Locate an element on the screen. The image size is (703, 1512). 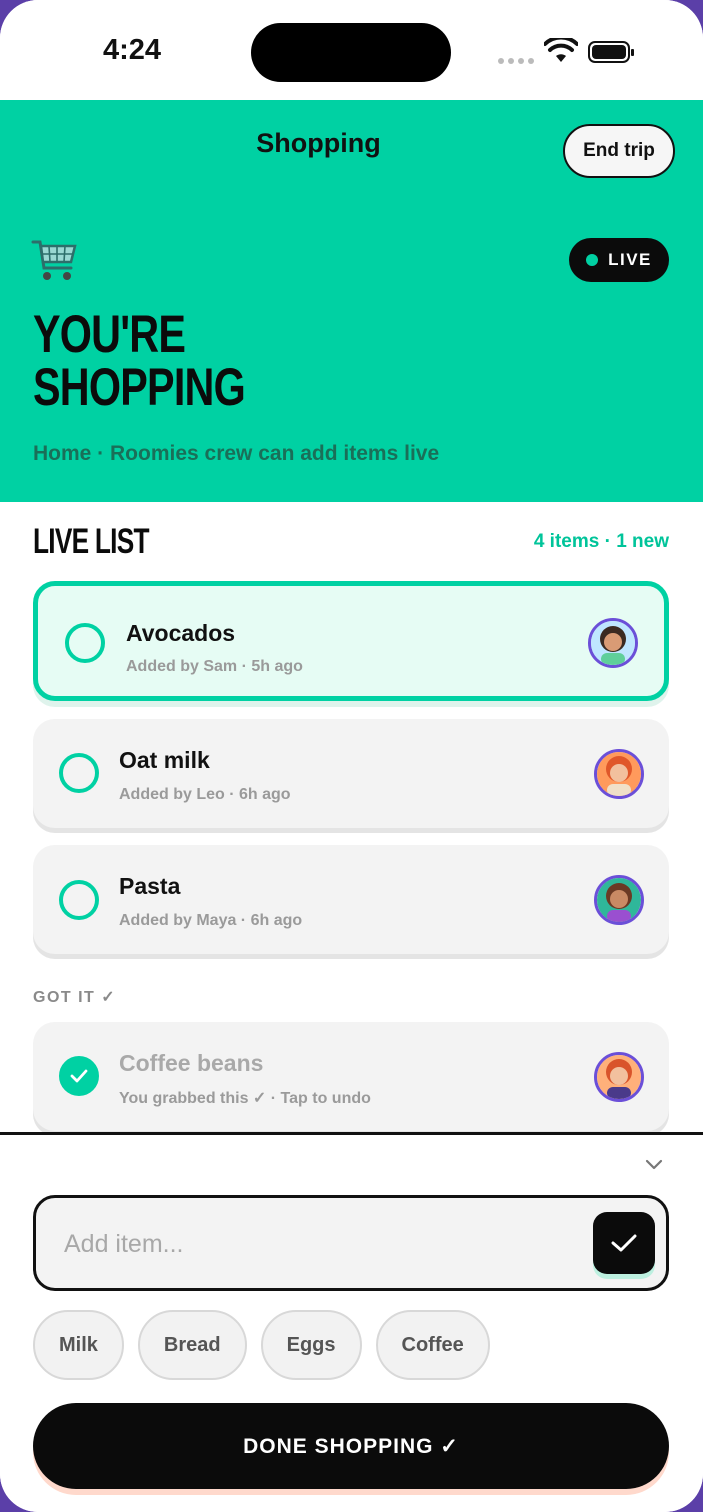
item-name: Pasta is located at coordinates (150, 886).